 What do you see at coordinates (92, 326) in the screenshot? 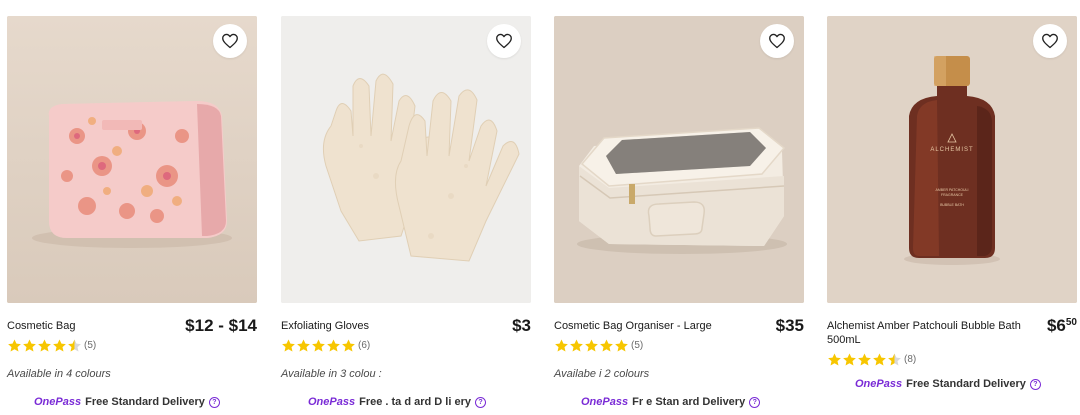
I see `product-title: Cosmetic Bag` at bounding box center [92, 326].